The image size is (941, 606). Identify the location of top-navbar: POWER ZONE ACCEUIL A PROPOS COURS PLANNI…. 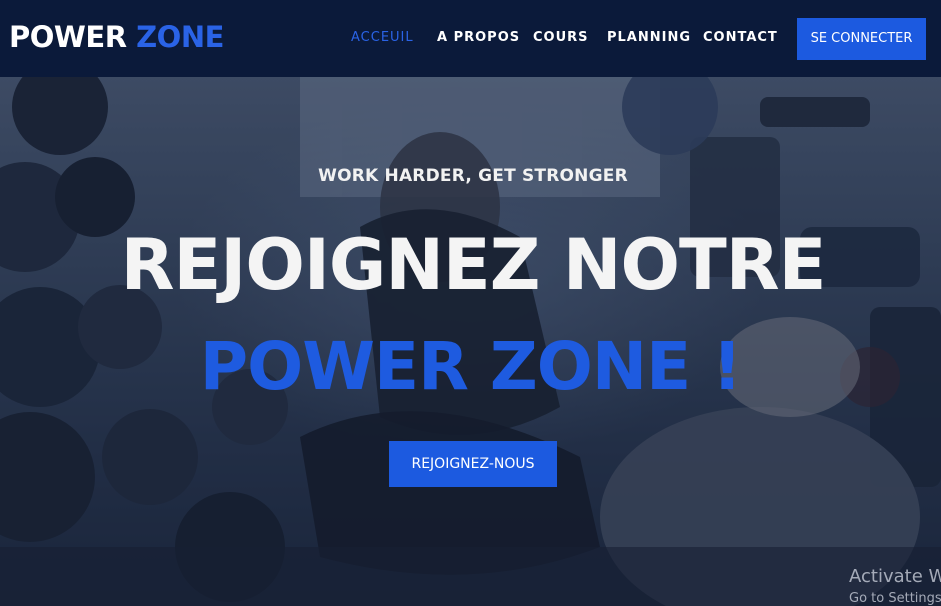
(470, 38).